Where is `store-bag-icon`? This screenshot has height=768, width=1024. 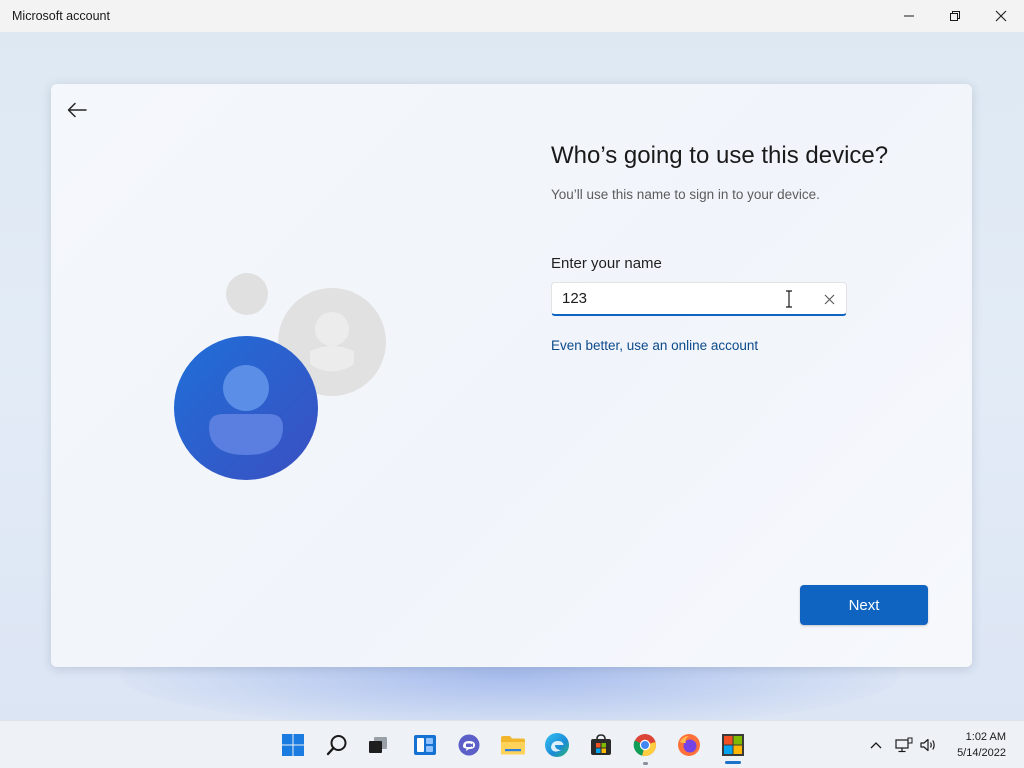 store-bag-icon is located at coordinates (601, 744).